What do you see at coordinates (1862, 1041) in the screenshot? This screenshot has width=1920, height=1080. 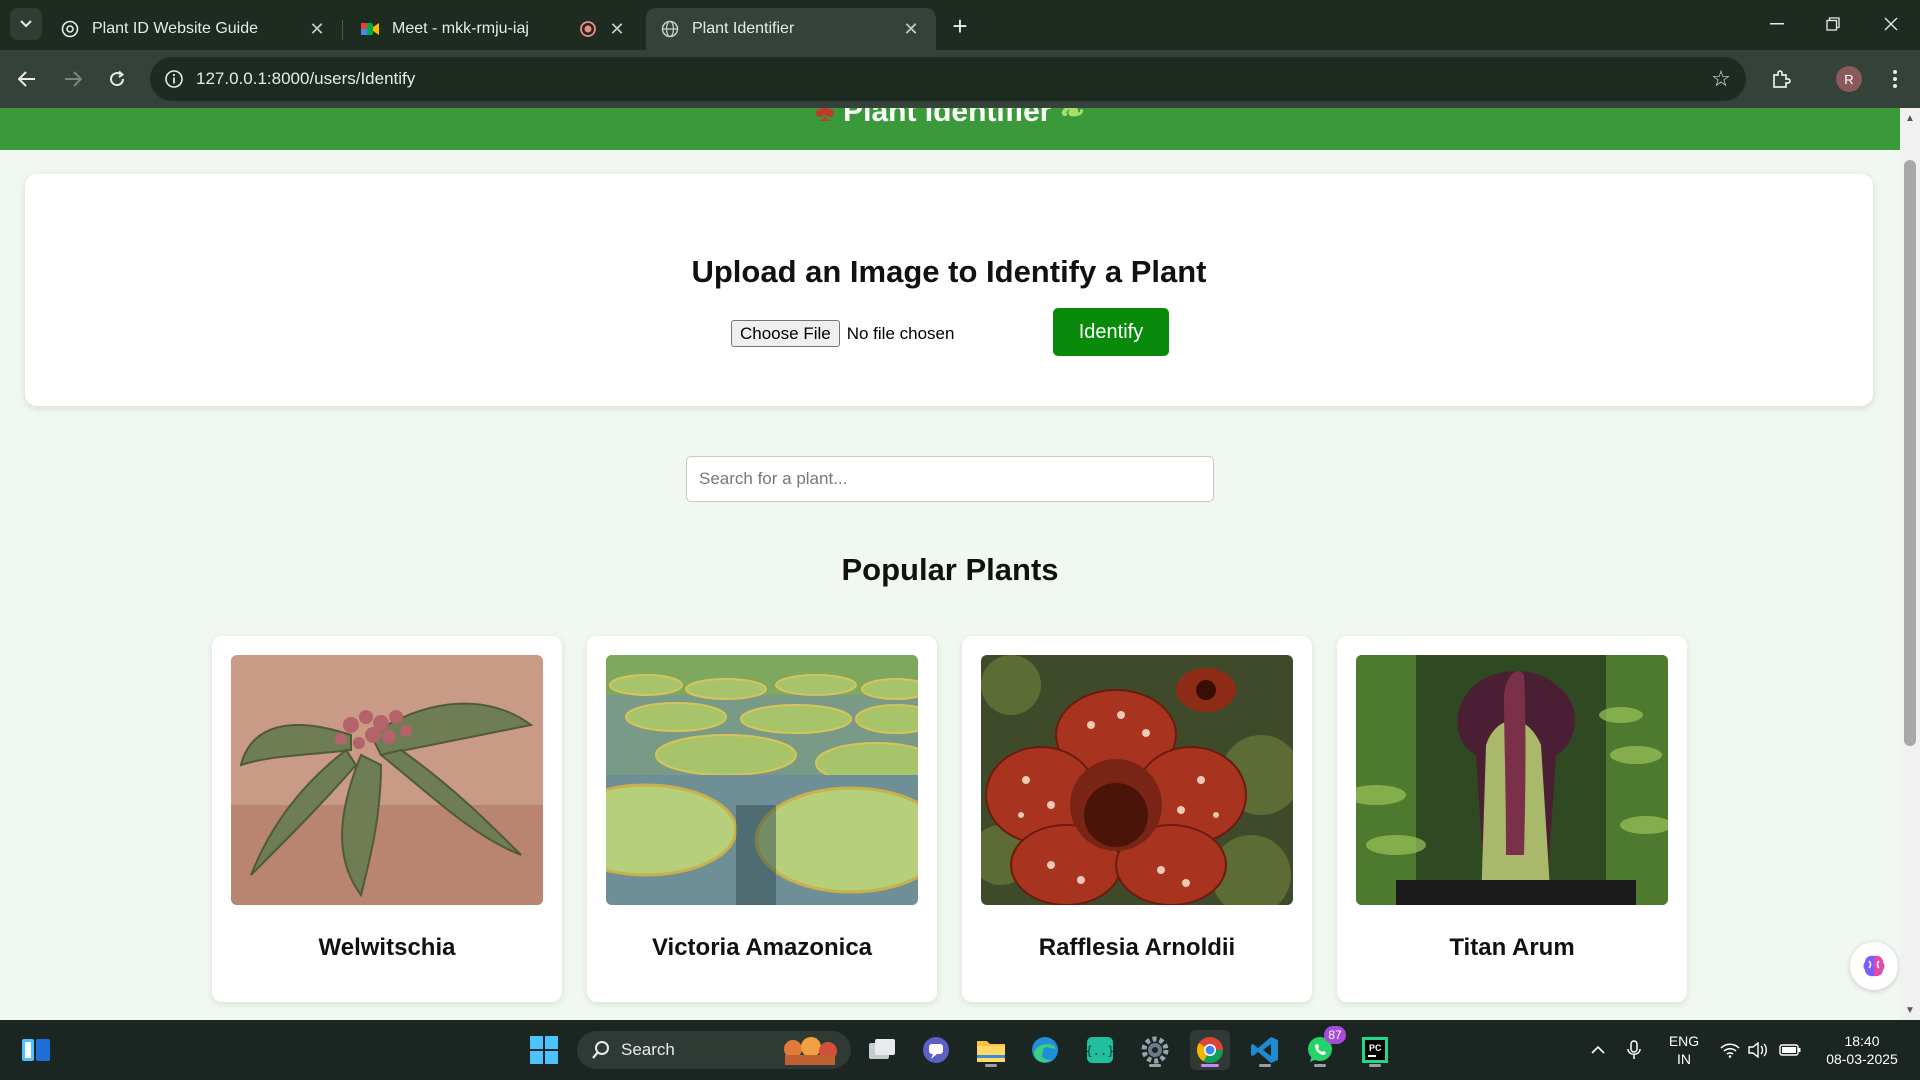 I see `clock-time: 18:40` at bounding box center [1862, 1041].